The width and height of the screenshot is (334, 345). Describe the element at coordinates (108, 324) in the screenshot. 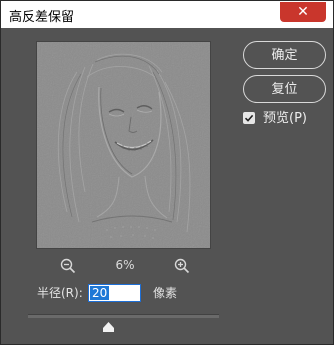

I see `radius-slider-thumb` at that location.